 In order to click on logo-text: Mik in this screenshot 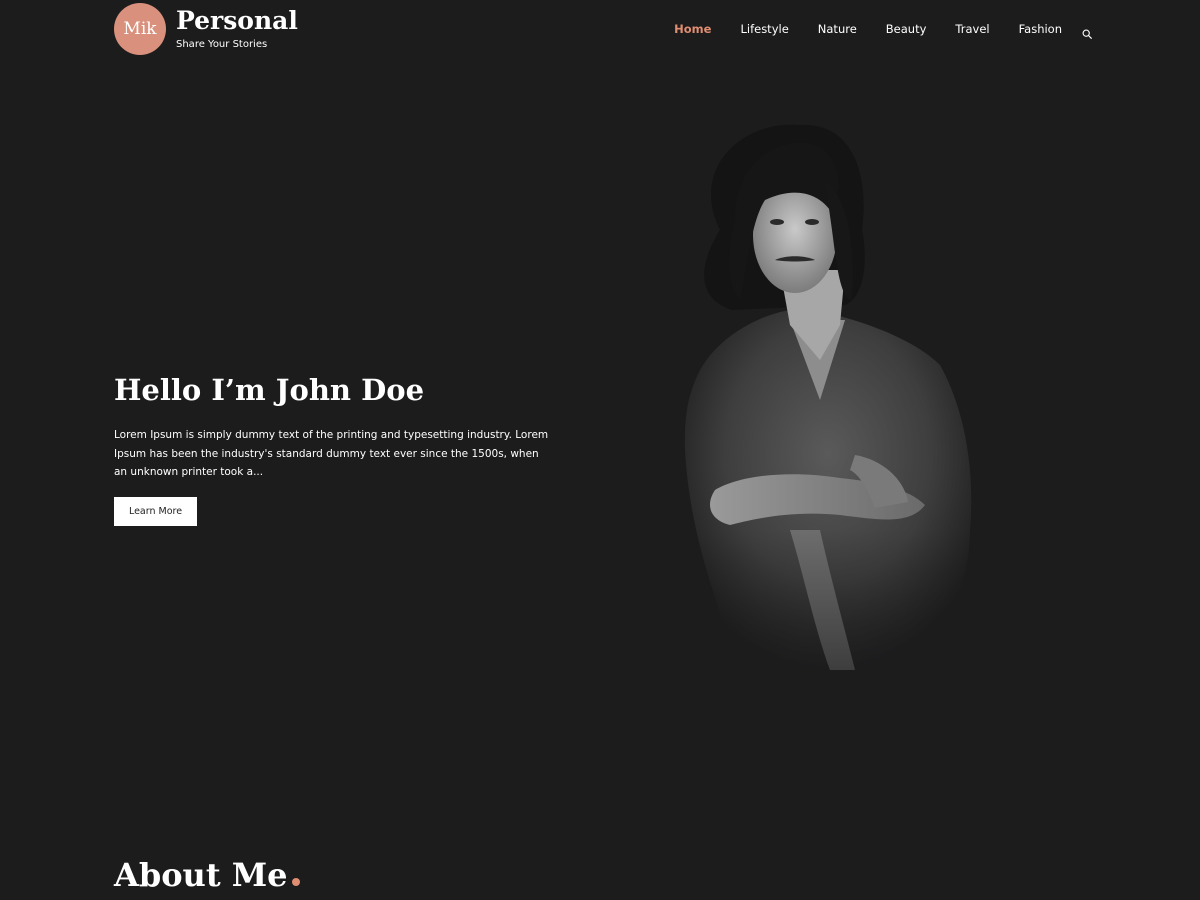, I will do `click(140, 29)`.